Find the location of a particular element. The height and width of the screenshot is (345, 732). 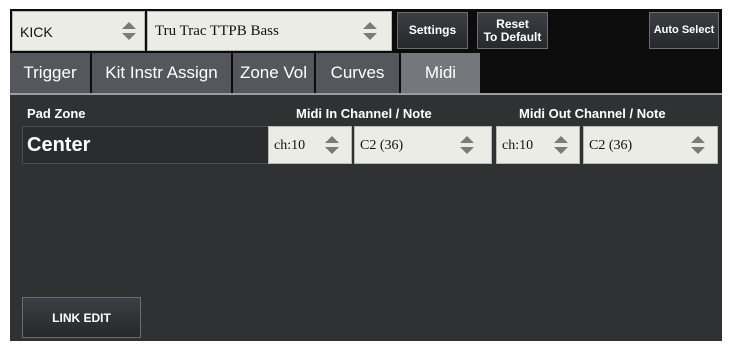

midi-in-header: Midi In Channel / Note is located at coordinates (364, 113).